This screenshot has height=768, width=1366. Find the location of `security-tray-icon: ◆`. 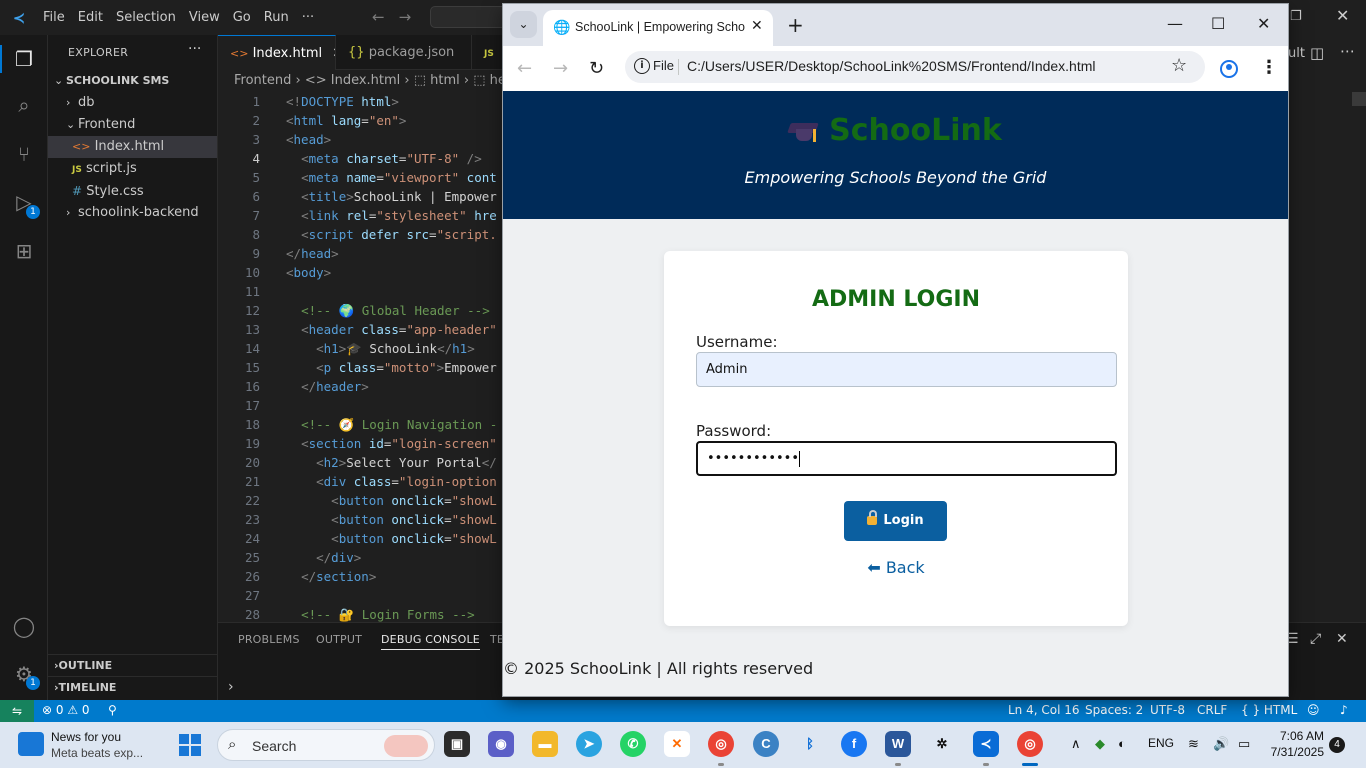

security-tray-icon: ◆ is located at coordinates (1100, 744).